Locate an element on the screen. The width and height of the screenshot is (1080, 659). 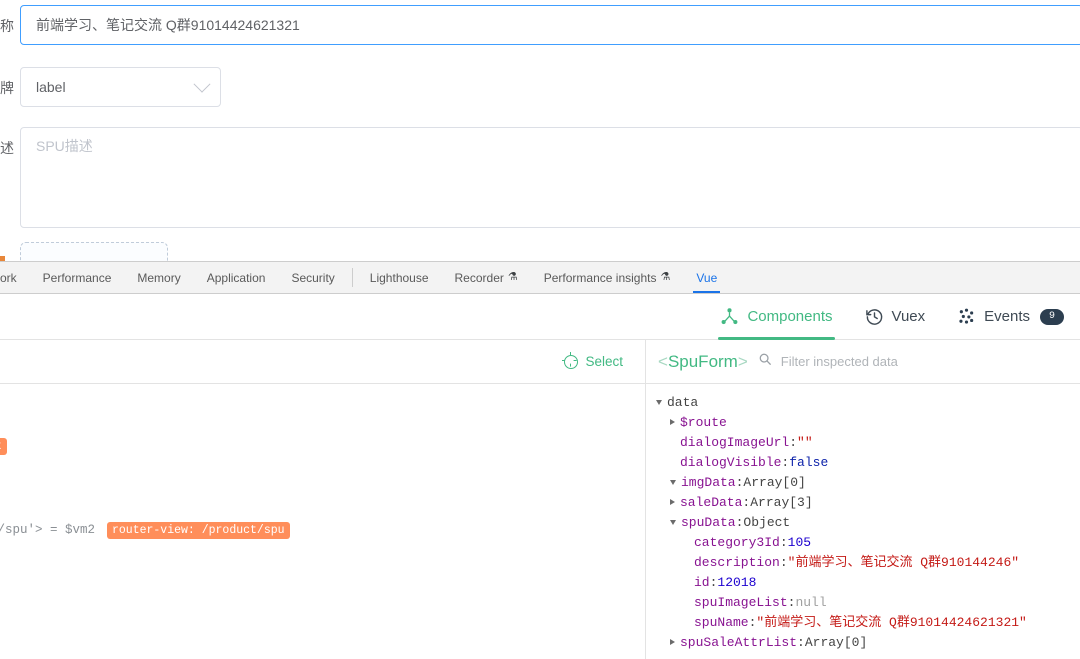
target-crosshair-icon is located at coordinates (570, 360).